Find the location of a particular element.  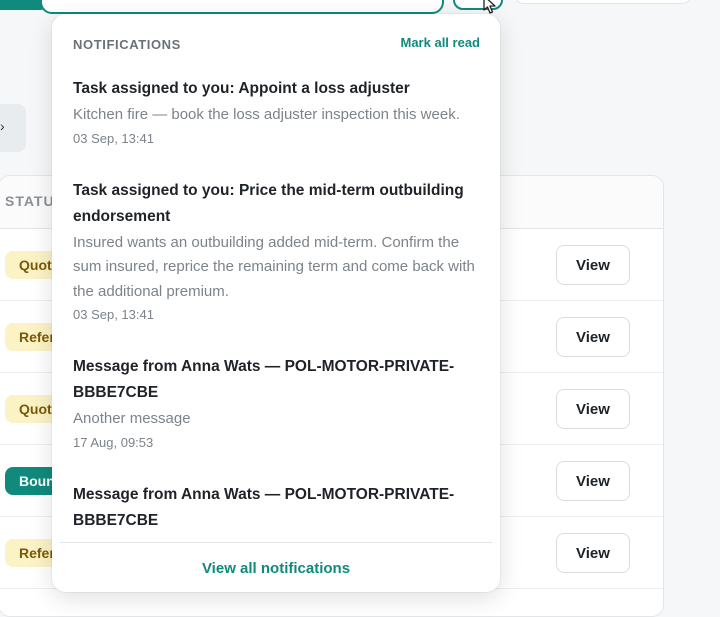

notifications-header: NOTIFICATIONS Mark all read is located at coordinates (276, 43).